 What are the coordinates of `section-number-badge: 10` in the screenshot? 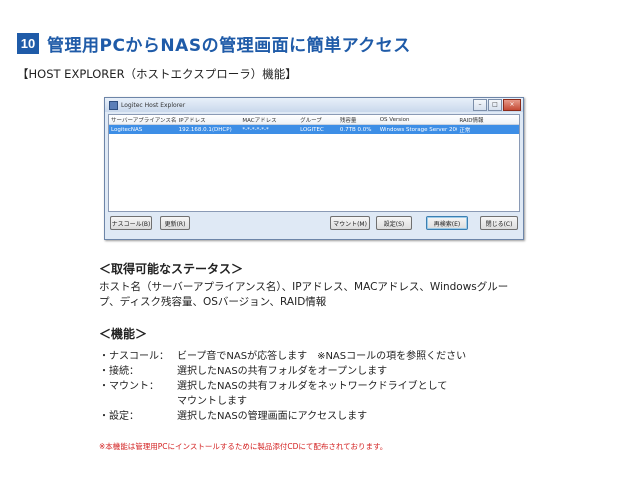 It's located at (28, 43).